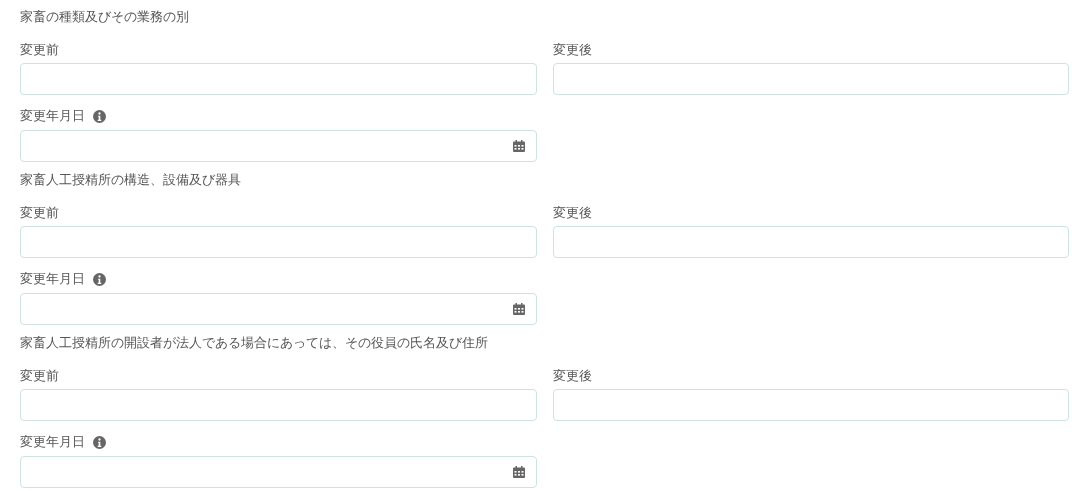 This screenshot has width=1086, height=491. What do you see at coordinates (131, 180) in the screenshot?
I see `section-title: 家畜人工授精所の構造、設備及び器具` at bounding box center [131, 180].